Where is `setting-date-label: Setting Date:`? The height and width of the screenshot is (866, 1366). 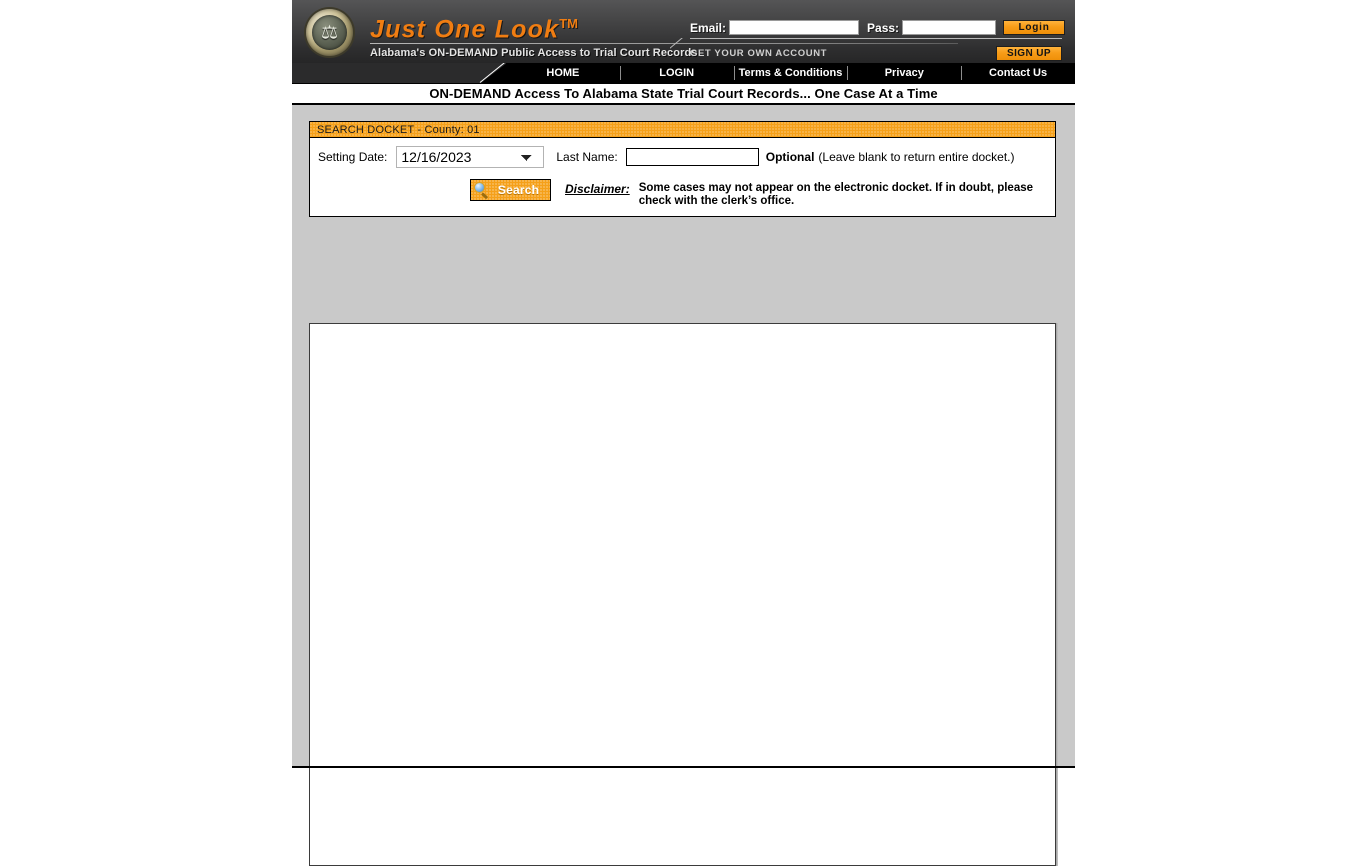
setting-date-label: Setting Date: is located at coordinates (353, 157).